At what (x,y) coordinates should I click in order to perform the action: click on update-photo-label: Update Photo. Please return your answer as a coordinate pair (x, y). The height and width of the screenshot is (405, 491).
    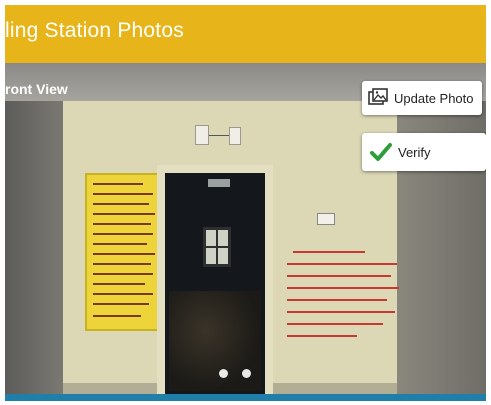
    Looking at the image, I should click on (434, 98).